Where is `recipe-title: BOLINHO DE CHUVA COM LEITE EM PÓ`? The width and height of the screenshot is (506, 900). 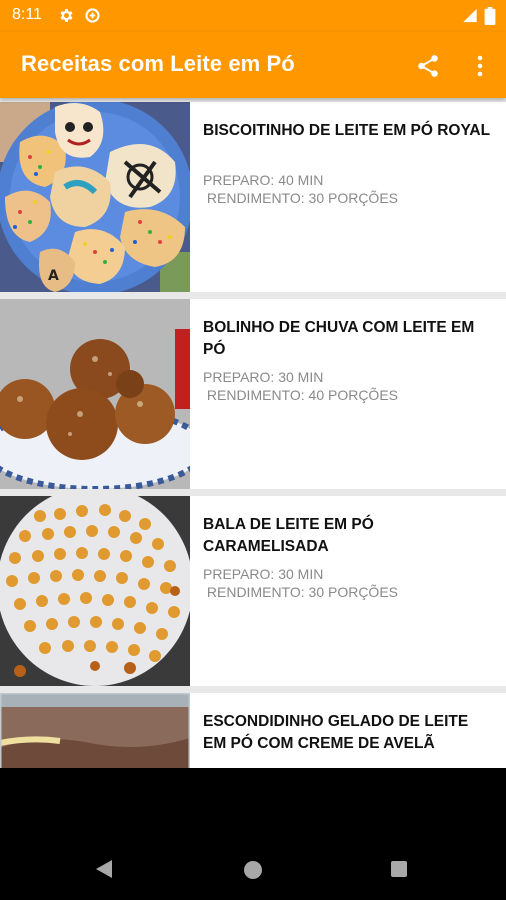 recipe-title: BOLINHO DE CHUVA COM LEITE EM PÓ is located at coordinates (339, 338).